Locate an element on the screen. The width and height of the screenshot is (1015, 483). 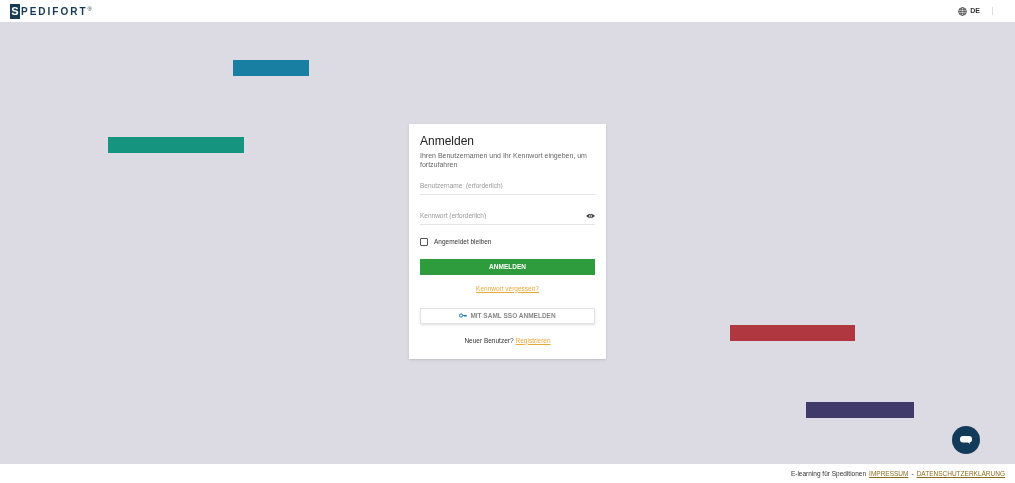
chat-icon is located at coordinates (966, 440).